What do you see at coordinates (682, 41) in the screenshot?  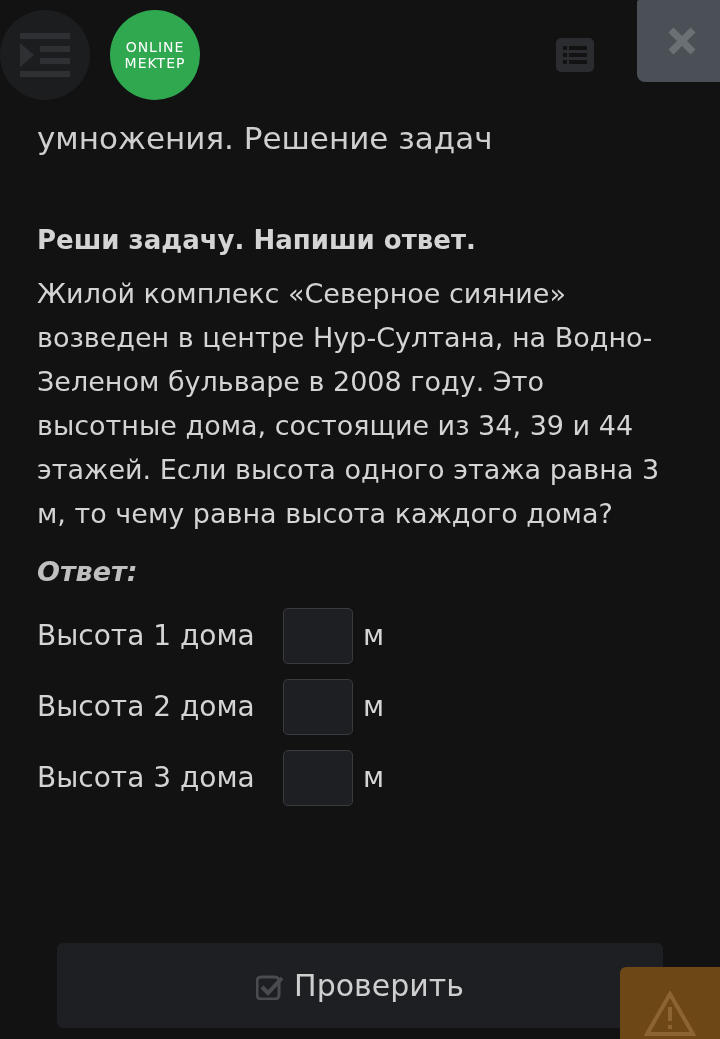 I see `close-icon` at bounding box center [682, 41].